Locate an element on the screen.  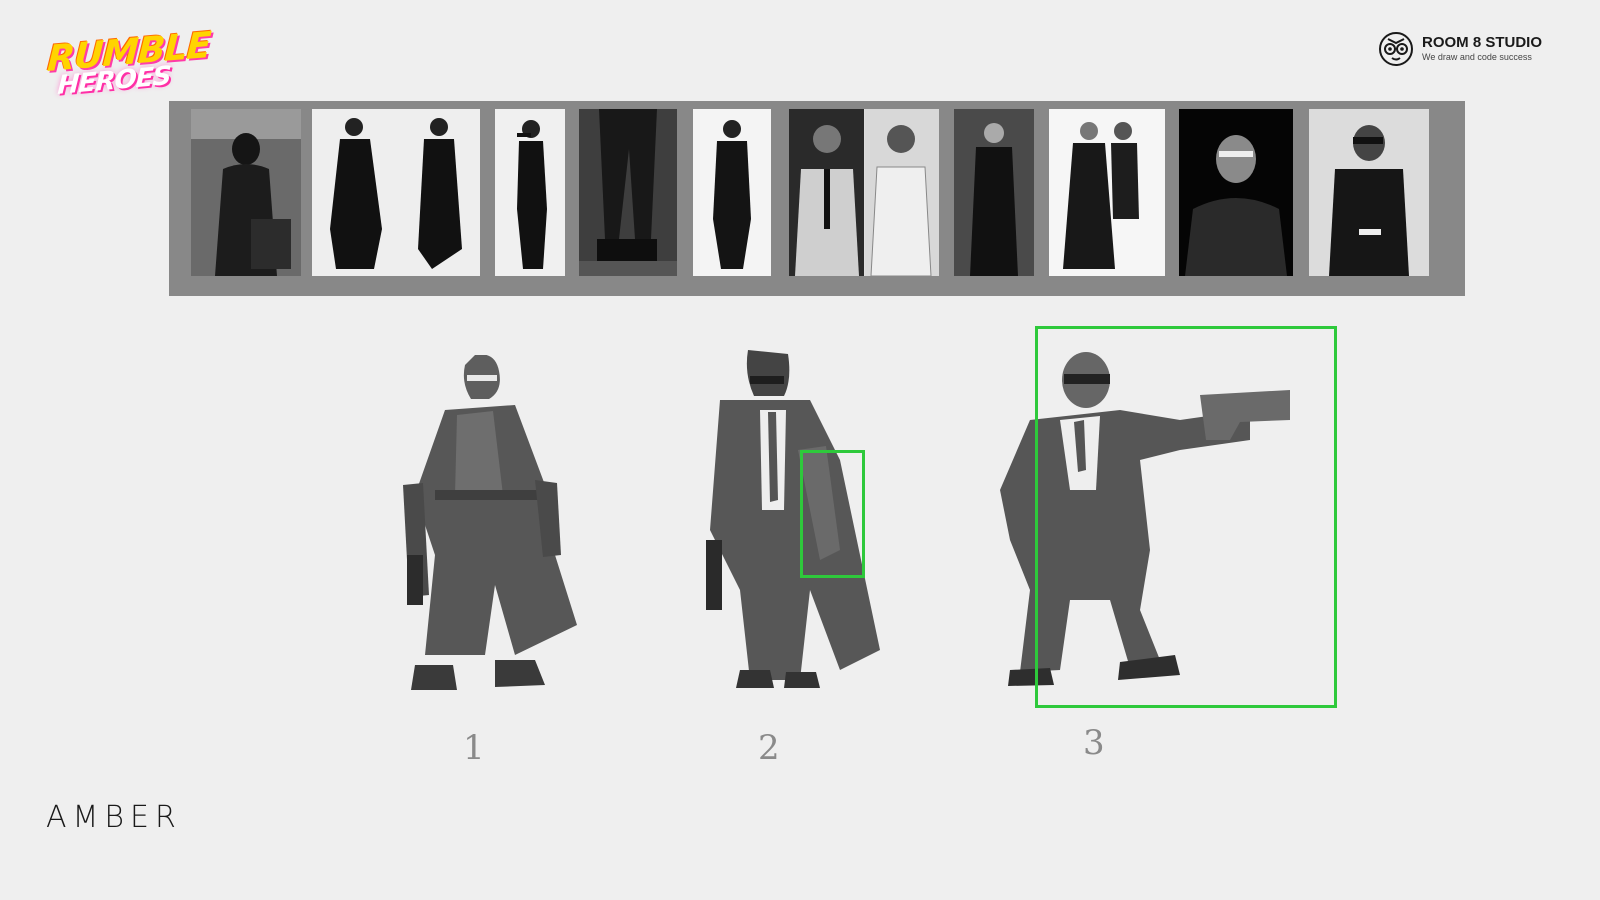
amber-logo: AMBER is located at coordinates (114, 817).